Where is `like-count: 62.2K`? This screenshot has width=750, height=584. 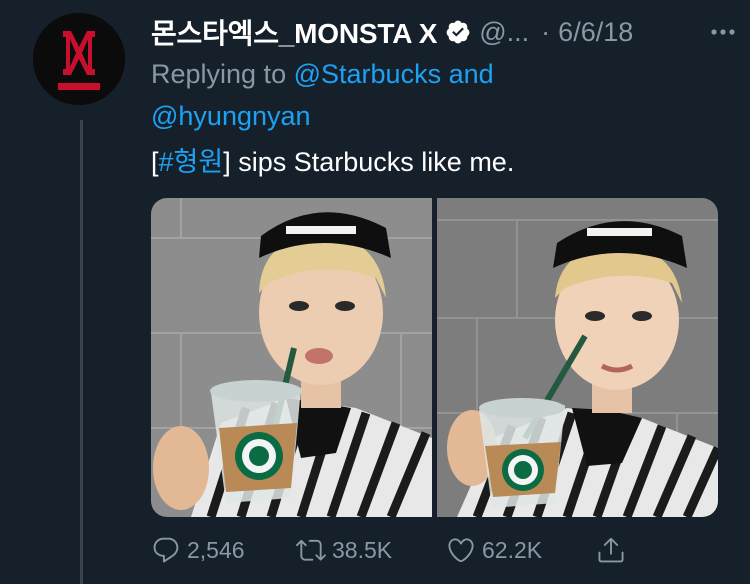 like-count: 62.2K is located at coordinates (512, 549).